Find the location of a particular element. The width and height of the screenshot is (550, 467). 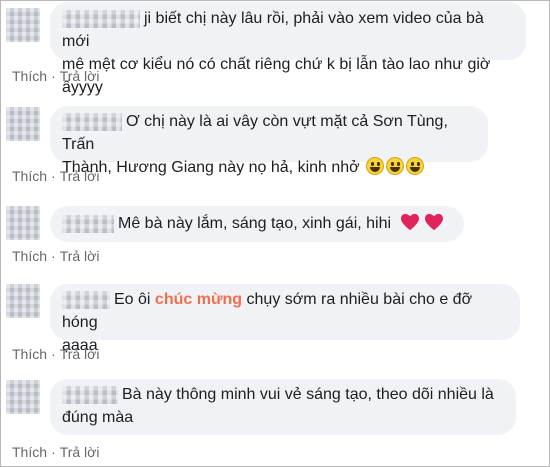

comment-bubble: Mê bà này lắm, sáng tạo, xinh gái, hihi is located at coordinates (257, 224).